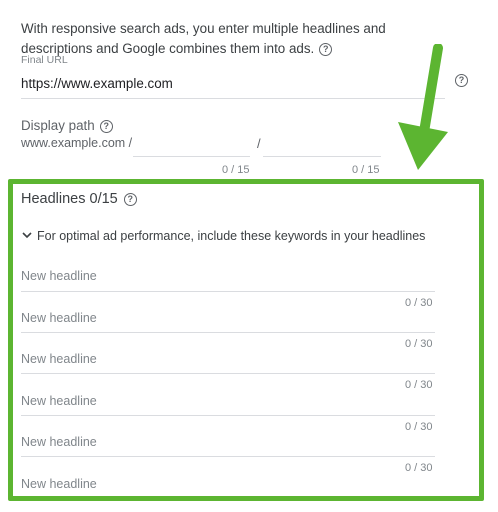  I want to click on headline-input-6: New headline, so click(59, 484).